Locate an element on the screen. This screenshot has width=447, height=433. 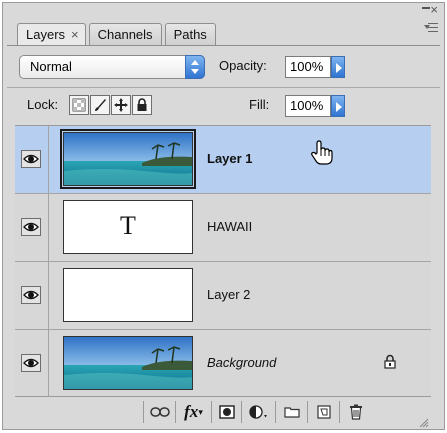
opacity-label: Opacity: is located at coordinates (243, 65).